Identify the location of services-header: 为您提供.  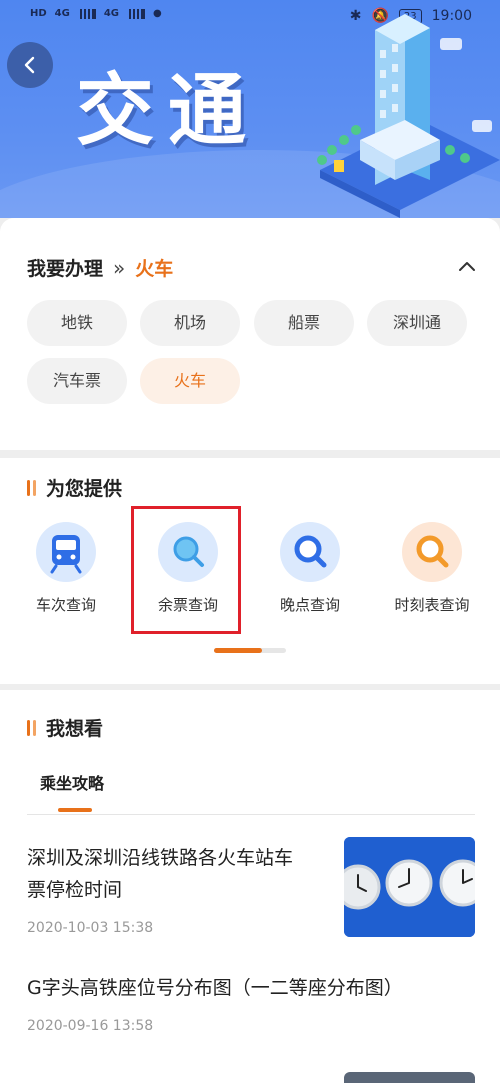
(74, 487).